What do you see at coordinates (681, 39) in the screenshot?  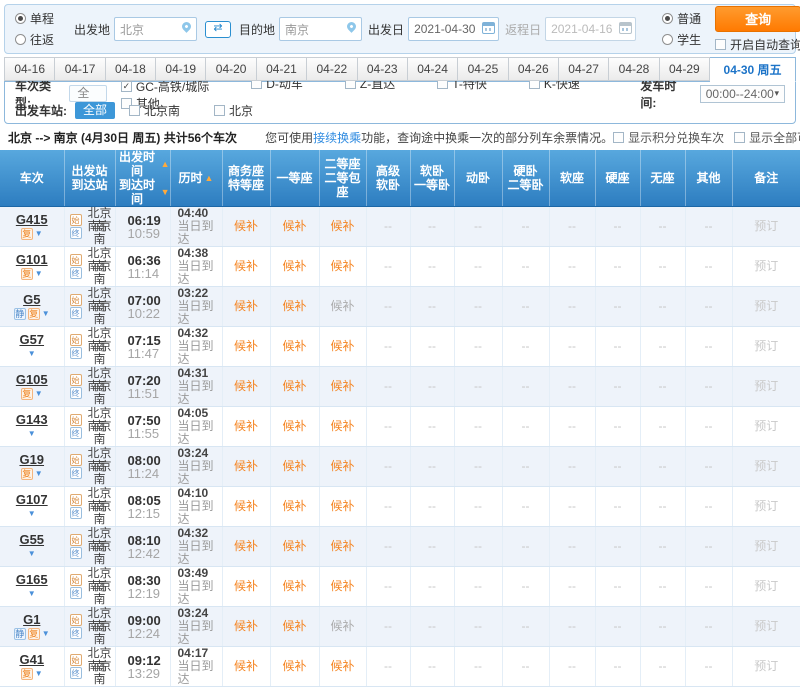 I see `passenger-type-radio-1: 学生` at bounding box center [681, 39].